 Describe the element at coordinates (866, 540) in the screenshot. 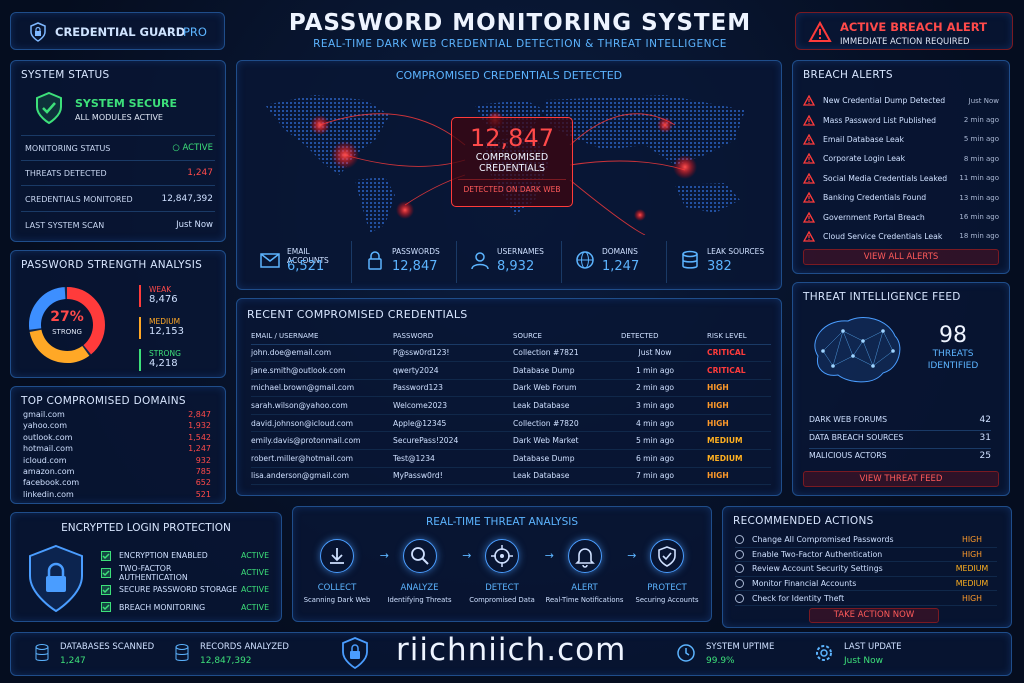

I see `action-item: Change All Compromised Passwords HIGH` at that location.